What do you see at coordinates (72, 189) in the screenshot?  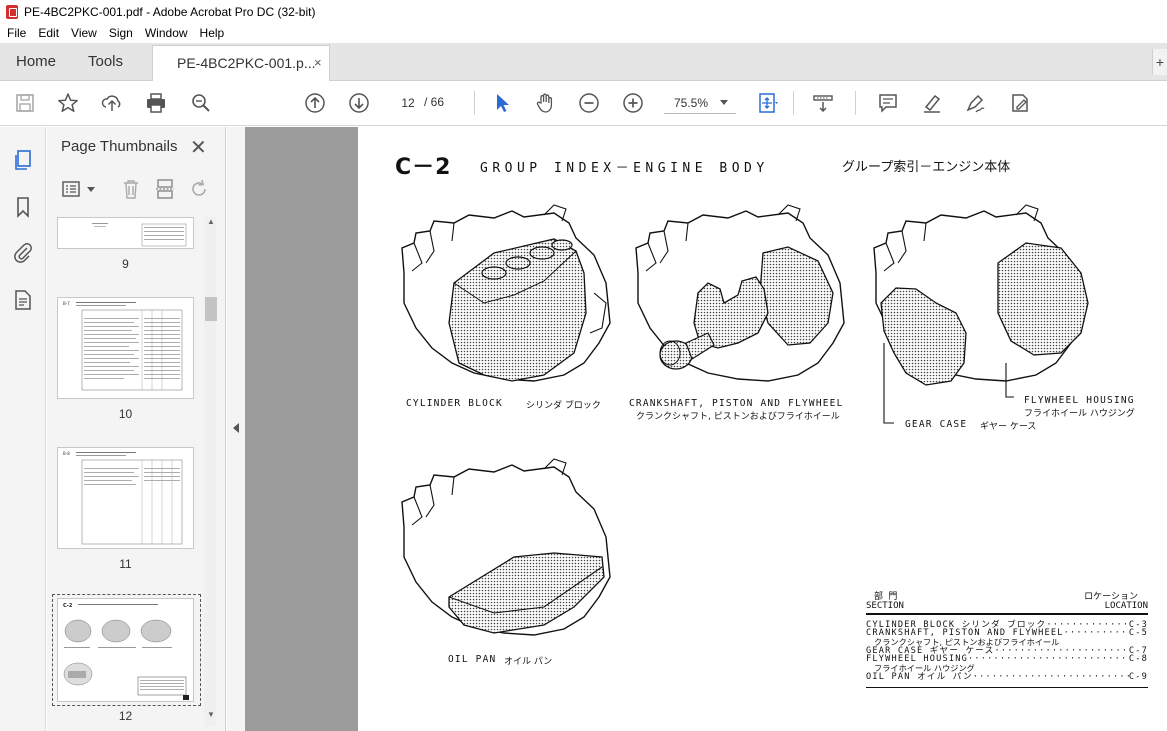 I see `thumbnail-options-icon` at bounding box center [72, 189].